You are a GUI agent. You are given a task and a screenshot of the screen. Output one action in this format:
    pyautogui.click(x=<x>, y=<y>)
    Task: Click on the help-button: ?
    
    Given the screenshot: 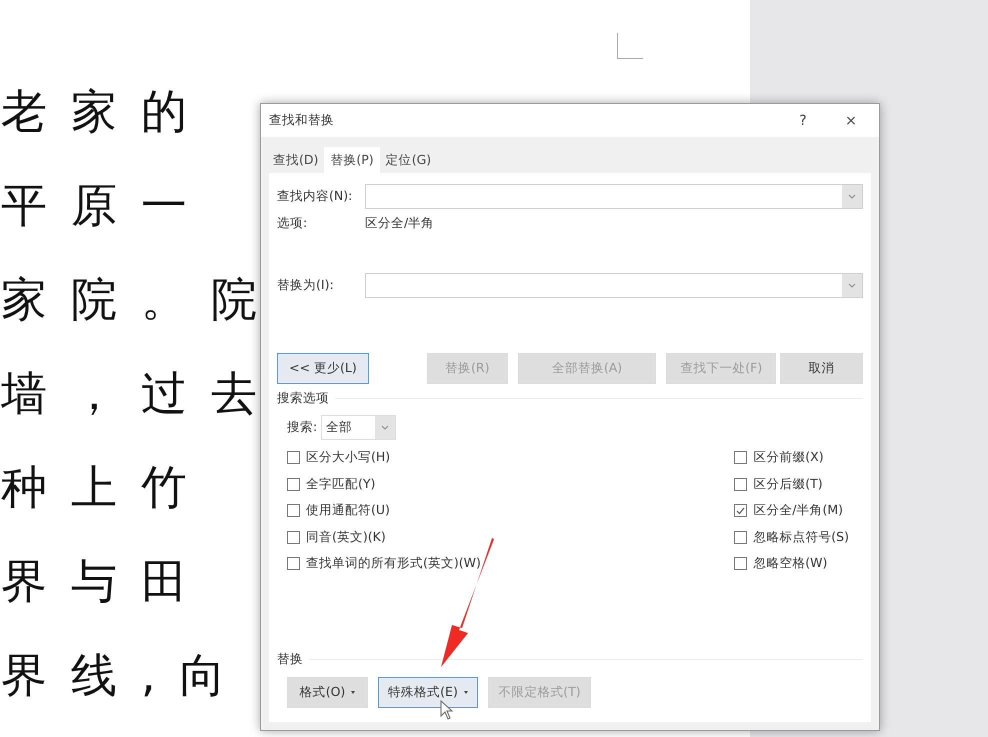 What is the action you would take?
    pyautogui.click(x=803, y=120)
    